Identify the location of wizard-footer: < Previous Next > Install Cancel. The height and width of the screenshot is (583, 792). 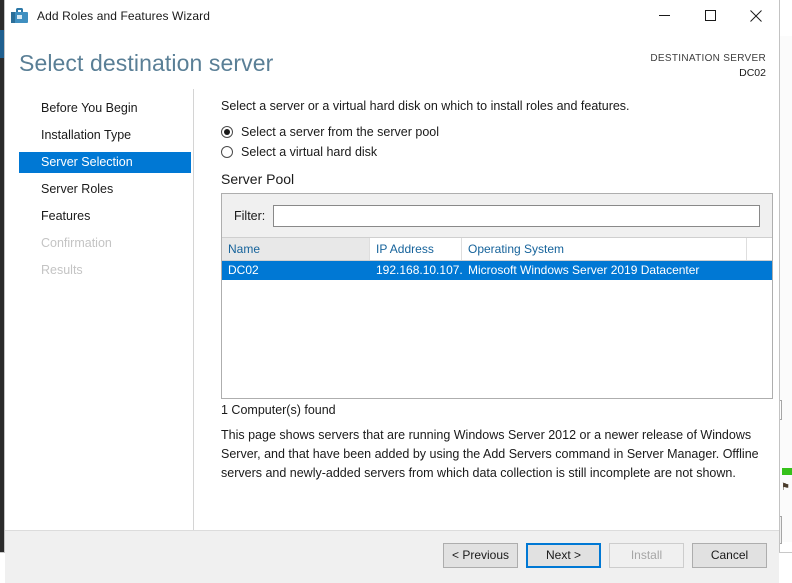
(392, 556).